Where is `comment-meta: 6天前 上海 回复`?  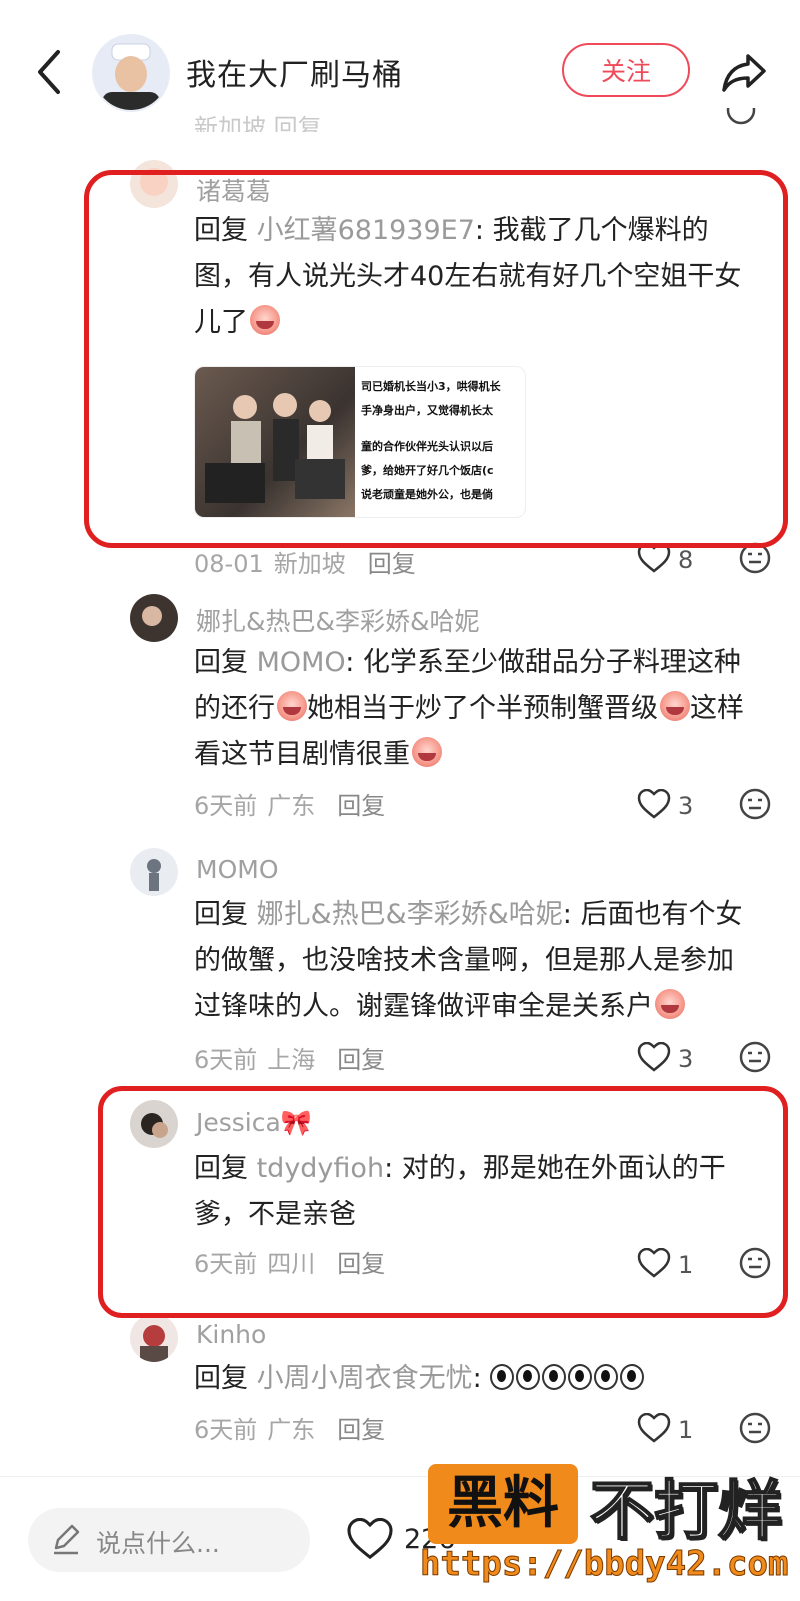 comment-meta: 6天前 上海 回复 is located at coordinates (294, 1057).